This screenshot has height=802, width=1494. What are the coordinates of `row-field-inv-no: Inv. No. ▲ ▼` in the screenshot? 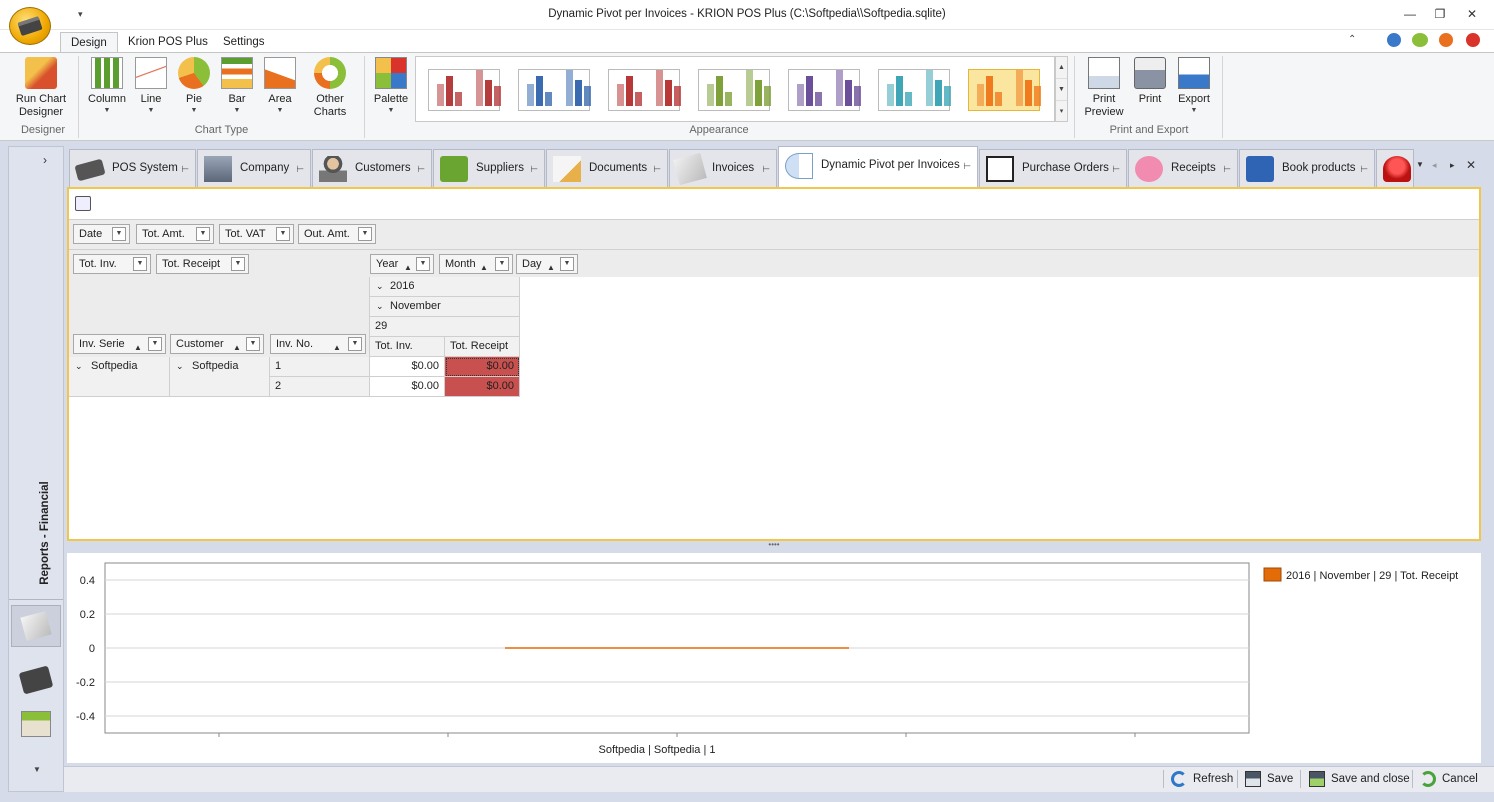 It's located at (318, 344).